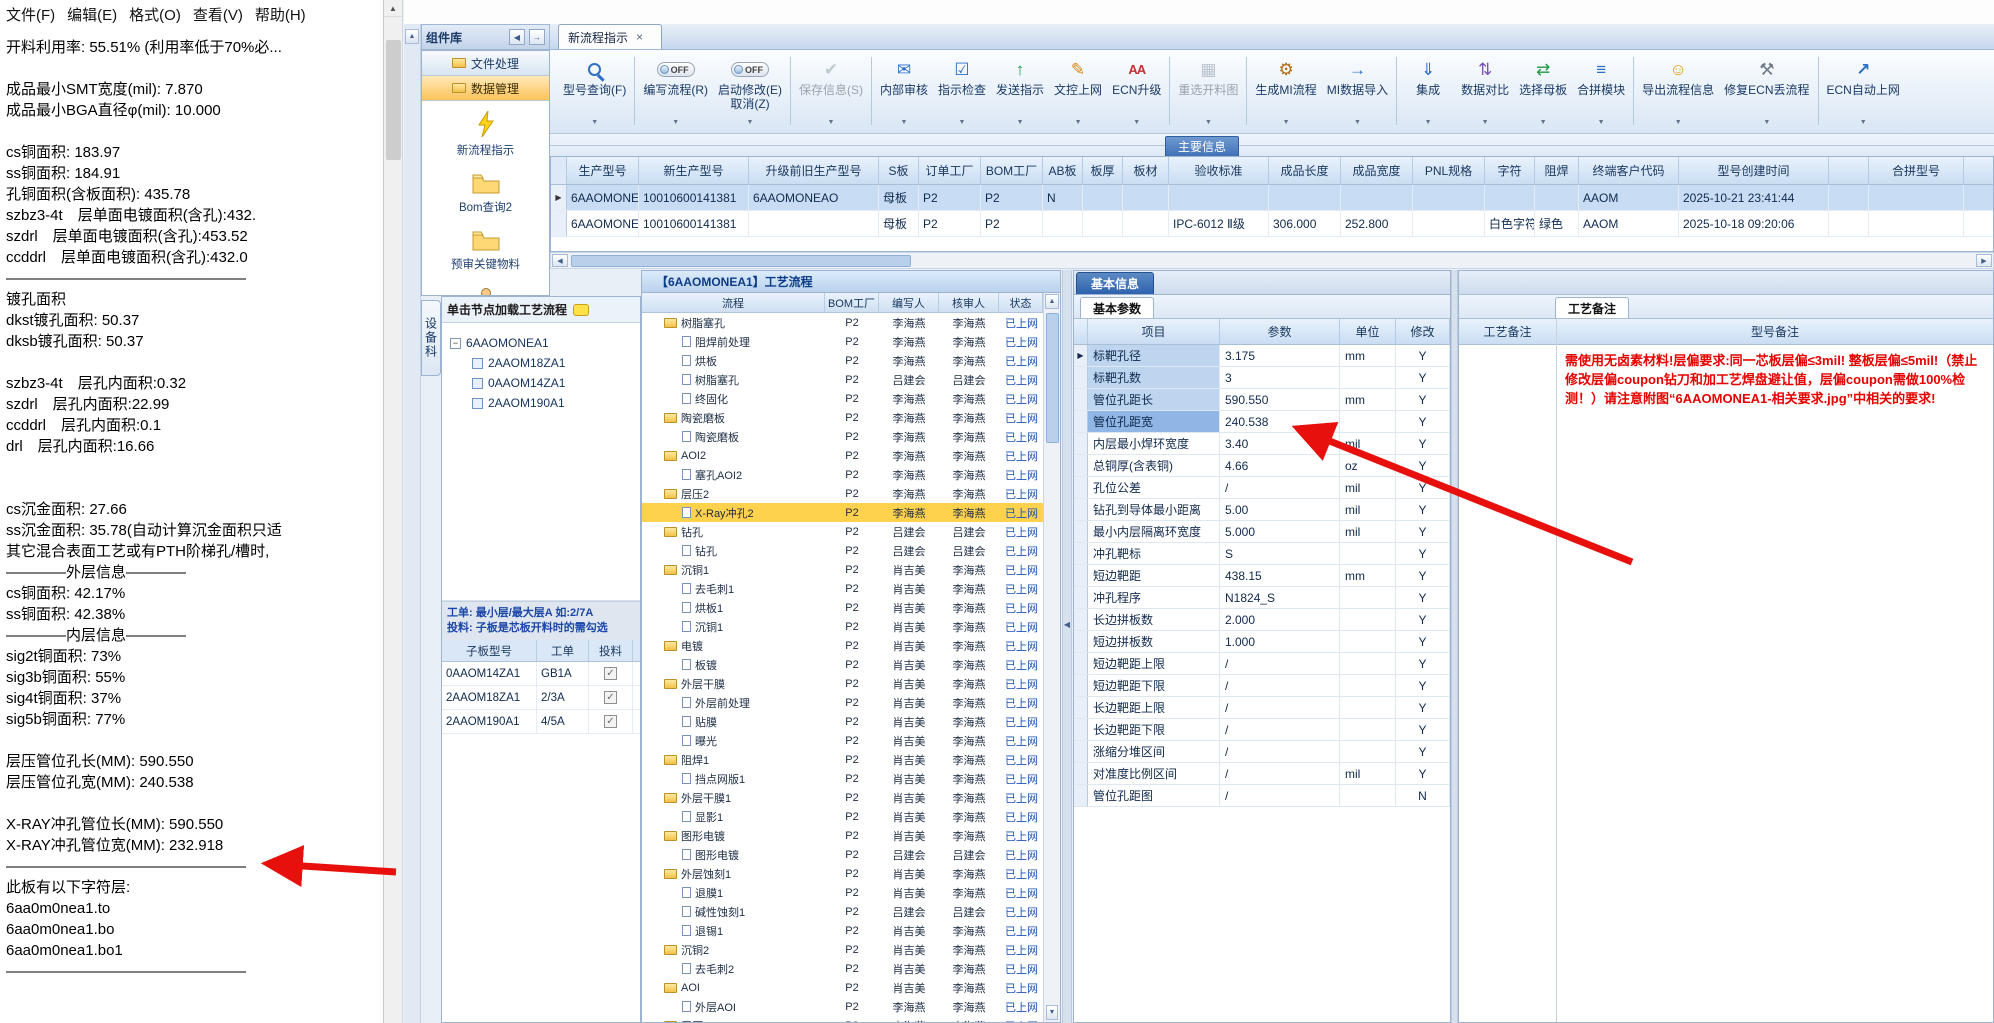 This screenshot has height=1023, width=1994. I want to click on scroll-up-icon: ▲, so click(412, 36).